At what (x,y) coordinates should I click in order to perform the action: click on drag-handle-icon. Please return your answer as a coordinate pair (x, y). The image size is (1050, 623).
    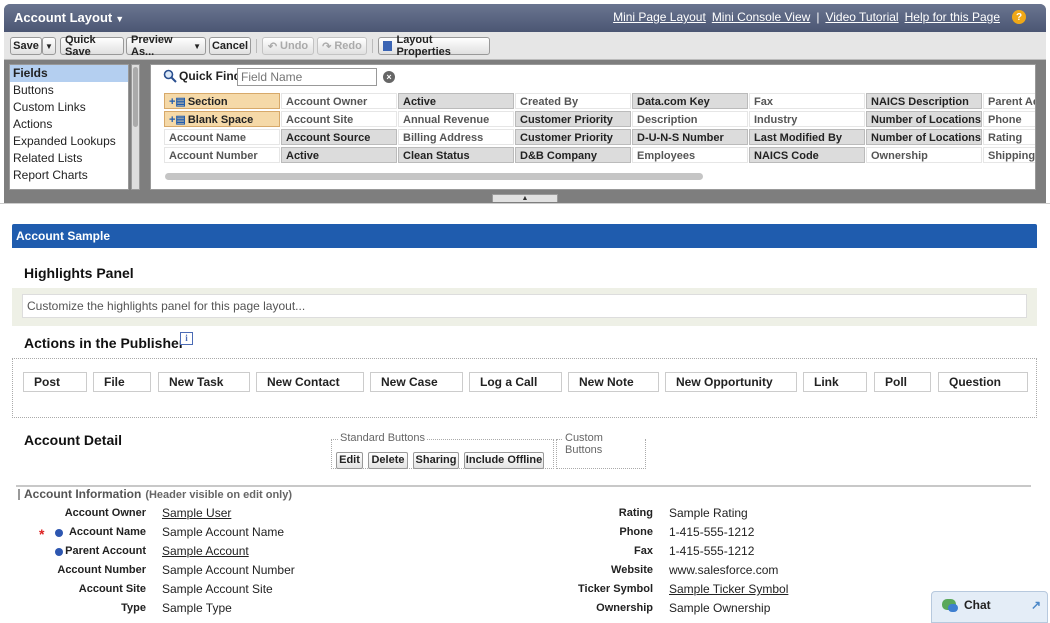
    Looking at the image, I should click on (19, 494).